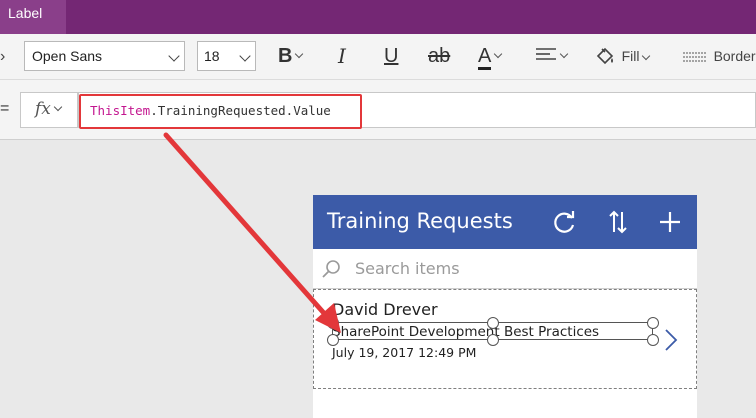 The width and height of the screenshot is (756, 418). Describe the element at coordinates (546, 54) in the screenshot. I see `align-icon` at that location.